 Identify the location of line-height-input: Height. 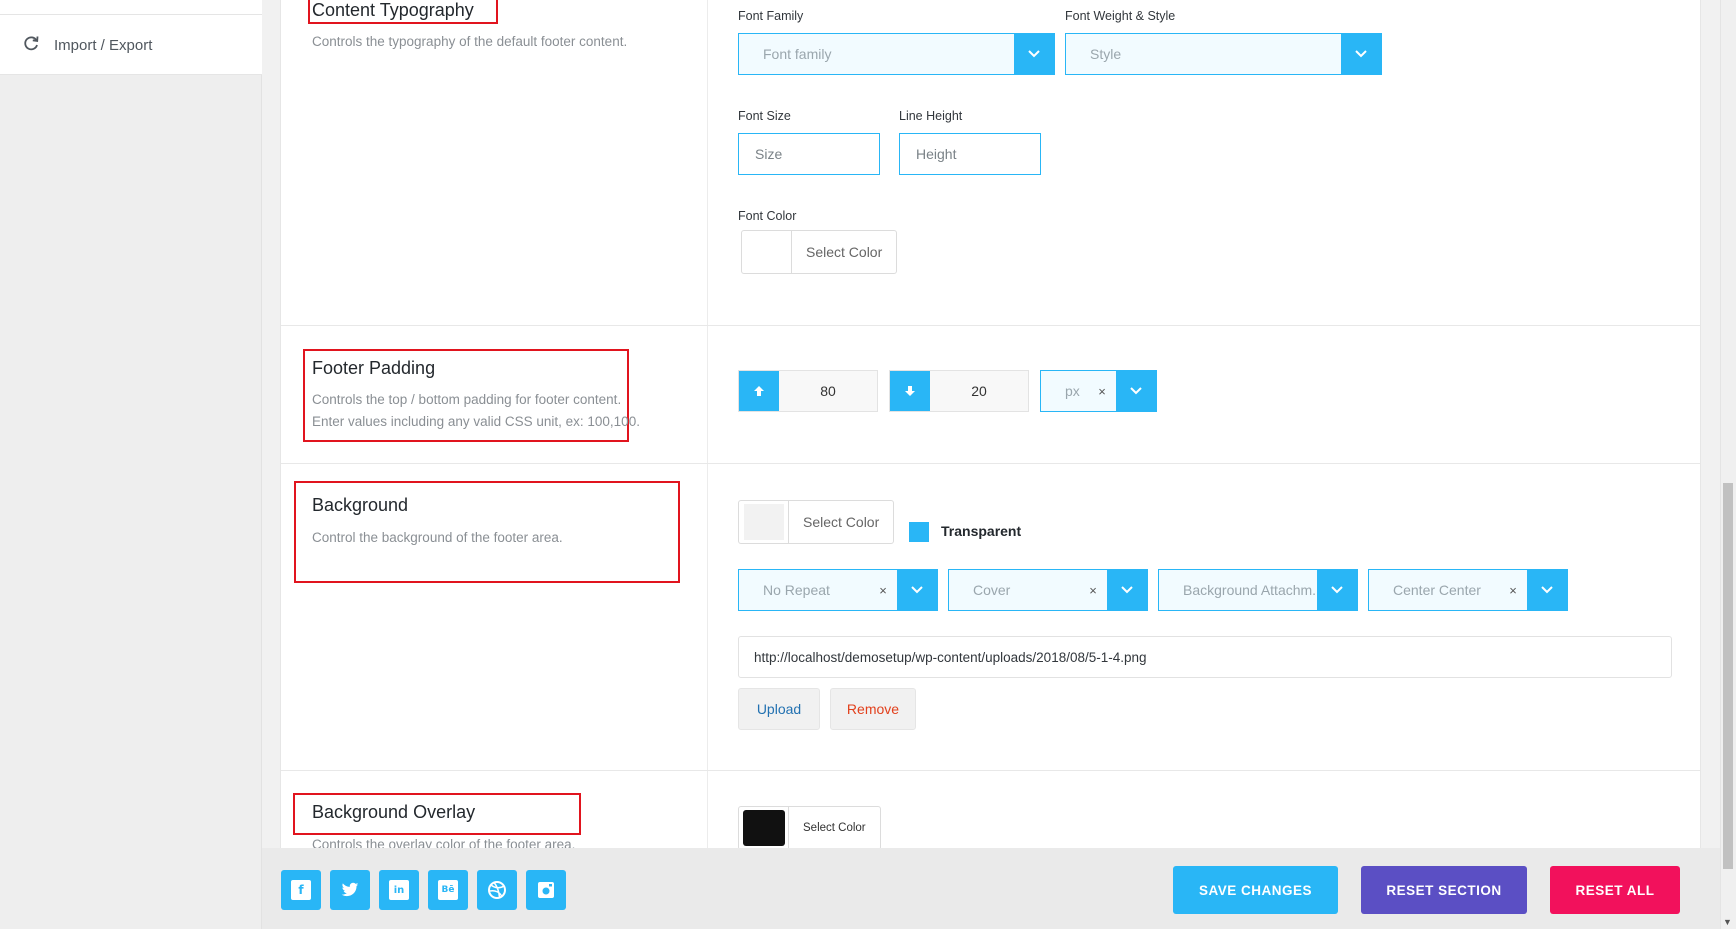
(970, 154).